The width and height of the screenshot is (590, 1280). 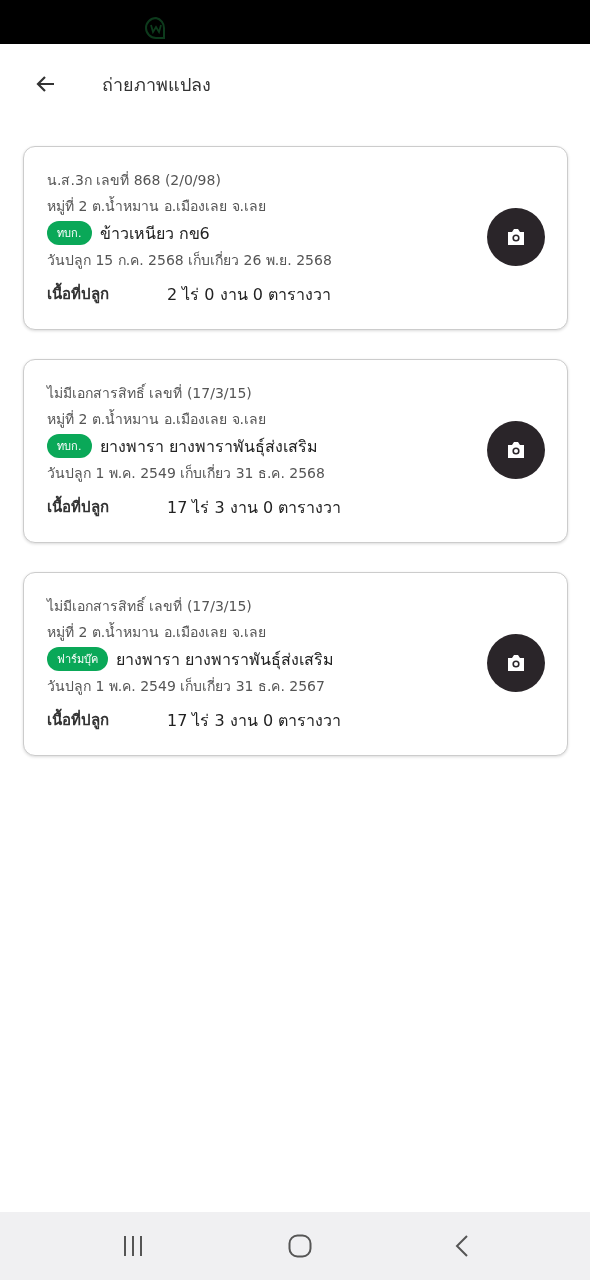 What do you see at coordinates (249, 294) in the screenshot?
I see `area-value: 2 ไร่ 0 งาน 0 ตารางวา` at bounding box center [249, 294].